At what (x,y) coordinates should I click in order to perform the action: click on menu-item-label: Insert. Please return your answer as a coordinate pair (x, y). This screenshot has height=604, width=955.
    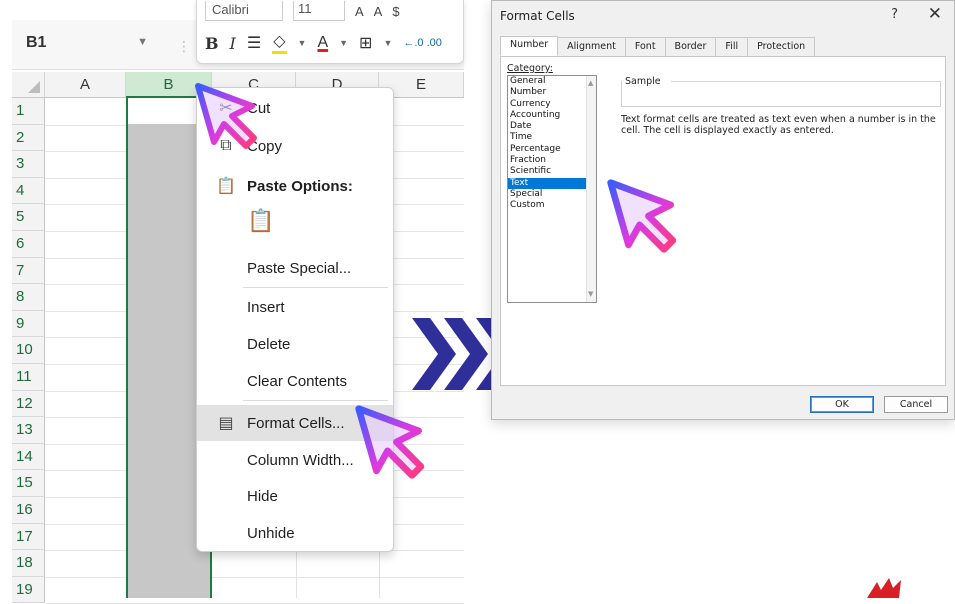
    Looking at the image, I should click on (266, 307).